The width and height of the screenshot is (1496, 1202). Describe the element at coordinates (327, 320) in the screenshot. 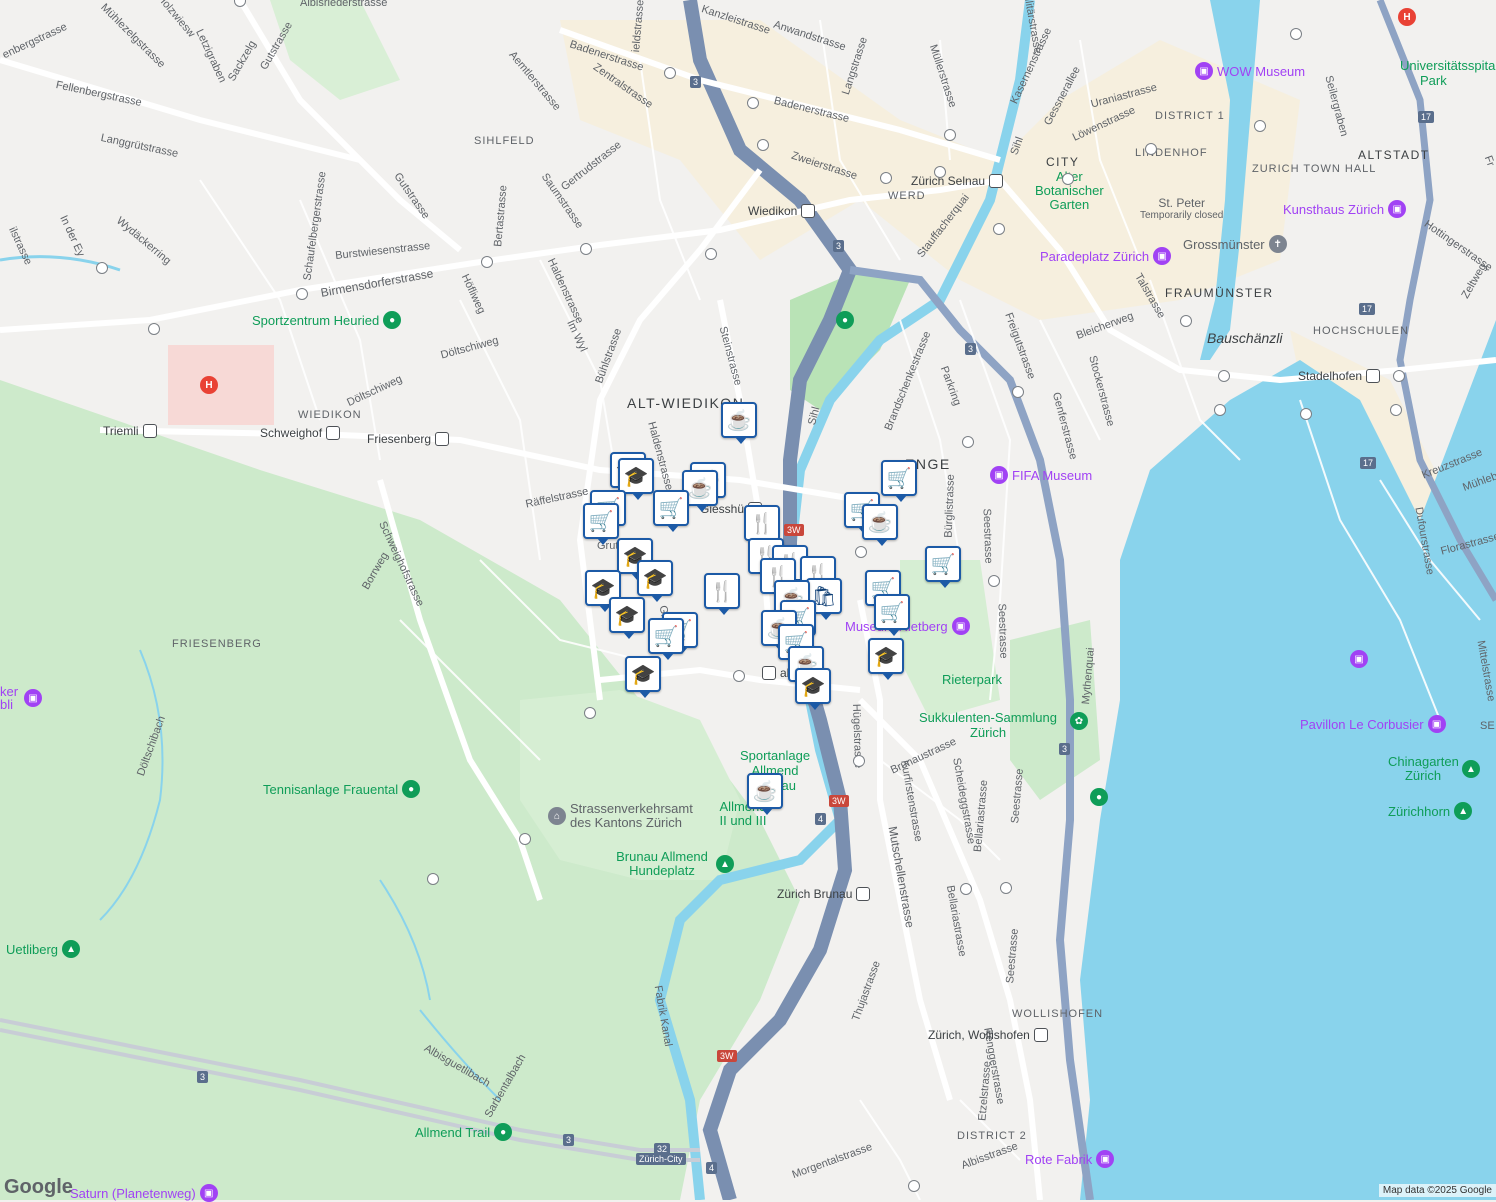

I see `poi-sportzentrum-heuried: Sportzentrum Heuried ●` at that location.